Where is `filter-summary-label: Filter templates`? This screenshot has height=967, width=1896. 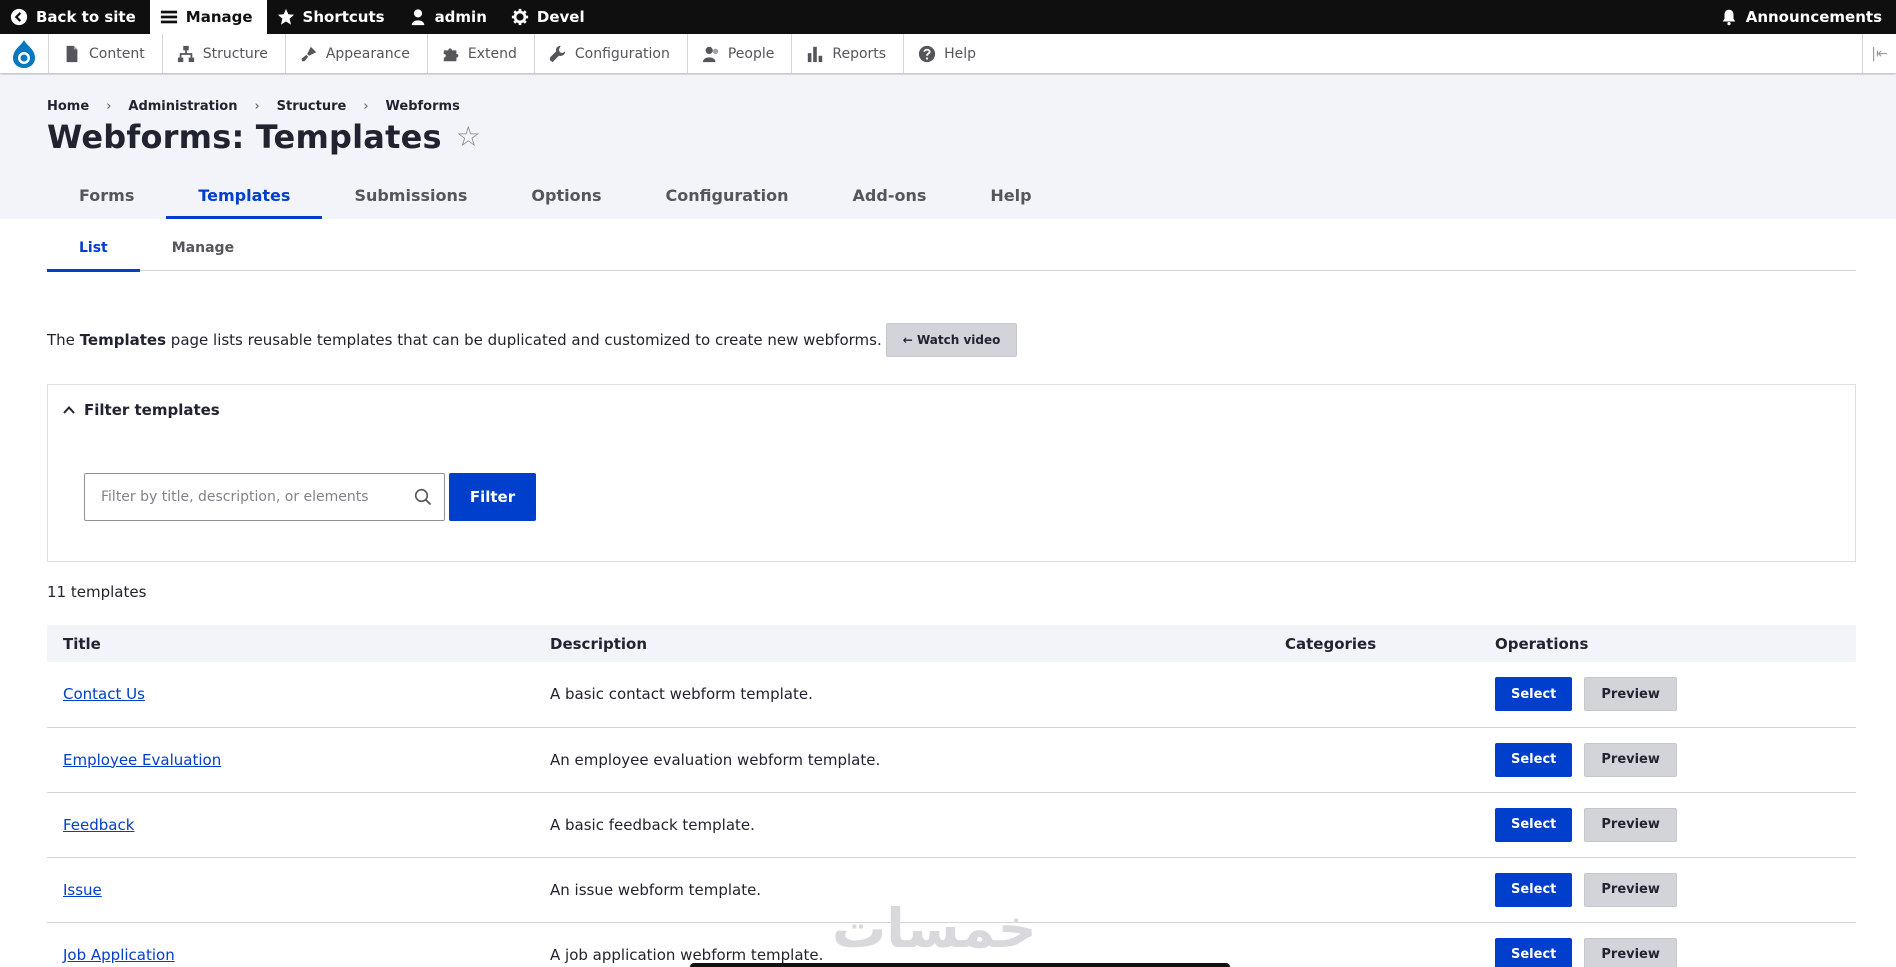
filter-summary-label: Filter templates is located at coordinates (152, 410).